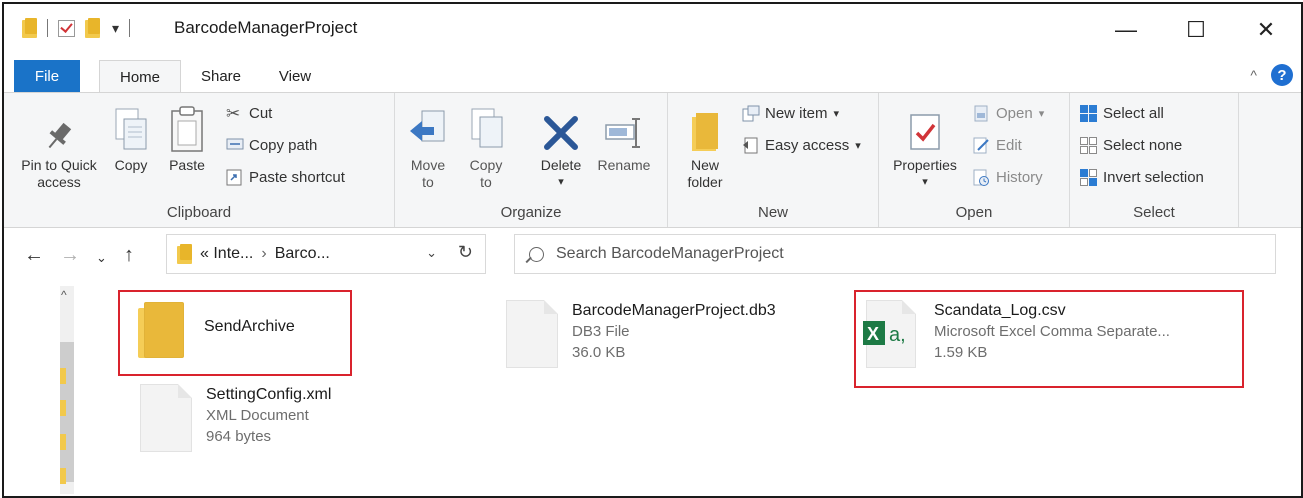 This screenshot has width=1303, height=498. Describe the element at coordinates (858, 146) in the screenshot. I see `easy-access-dropdown-icon: ▾` at that location.